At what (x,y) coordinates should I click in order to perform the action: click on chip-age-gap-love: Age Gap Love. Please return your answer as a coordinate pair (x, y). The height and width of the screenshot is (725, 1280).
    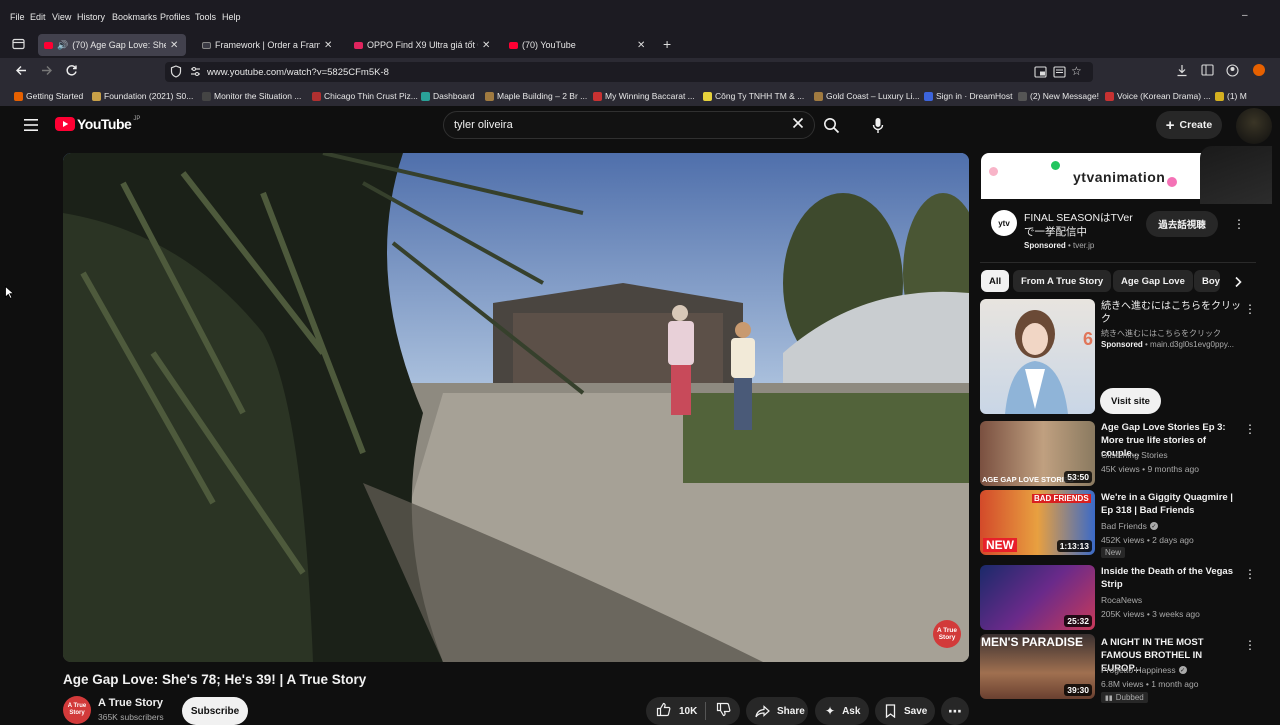
    Looking at the image, I should click on (1153, 281).